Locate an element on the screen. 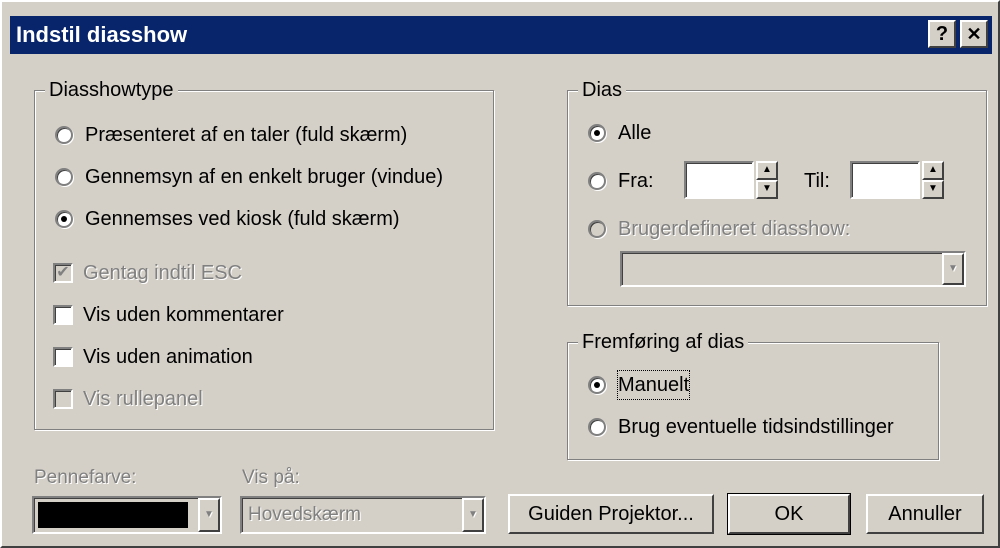 The width and height of the screenshot is (1000, 548). close-button: ✕ is located at coordinates (974, 34).